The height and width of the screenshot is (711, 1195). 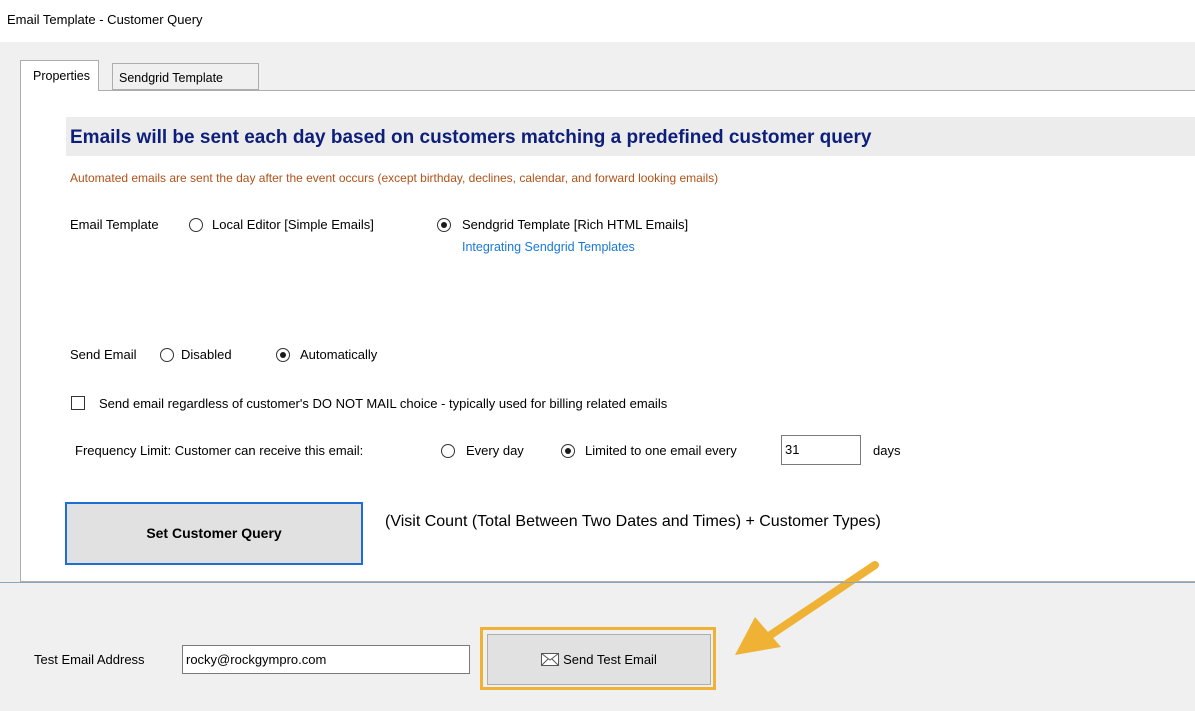 What do you see at coordinates (610, 659) in the screenshot?
I see `send-test-email-label: Send Test Email` at bounding box center [610, 659].